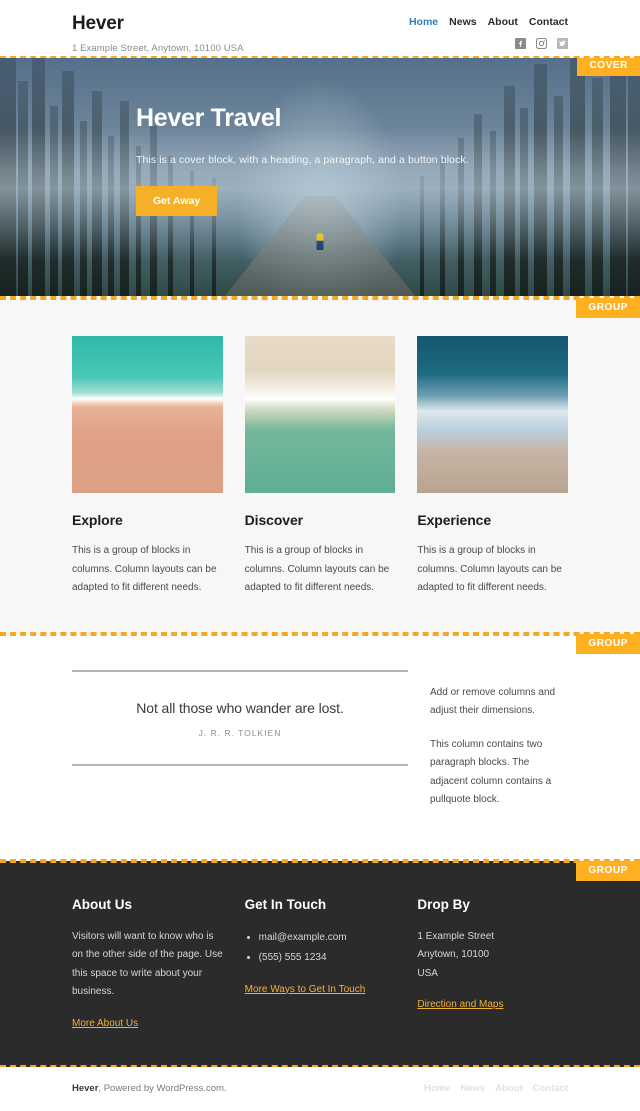  Describe the element at coordinates (456, 954) in the screenshot. I see `footer-text-address: 1 Example Street Anytown, 10100 USA` at that location.